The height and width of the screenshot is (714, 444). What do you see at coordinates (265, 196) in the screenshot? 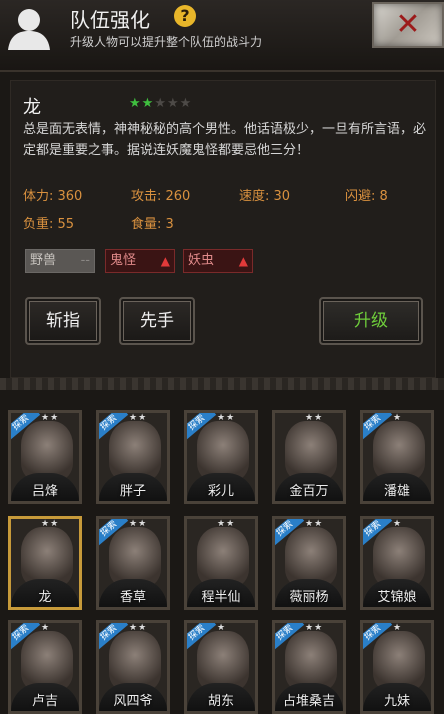
I see `stat-speed: 速度: 30` at bounding box center [265, 196].